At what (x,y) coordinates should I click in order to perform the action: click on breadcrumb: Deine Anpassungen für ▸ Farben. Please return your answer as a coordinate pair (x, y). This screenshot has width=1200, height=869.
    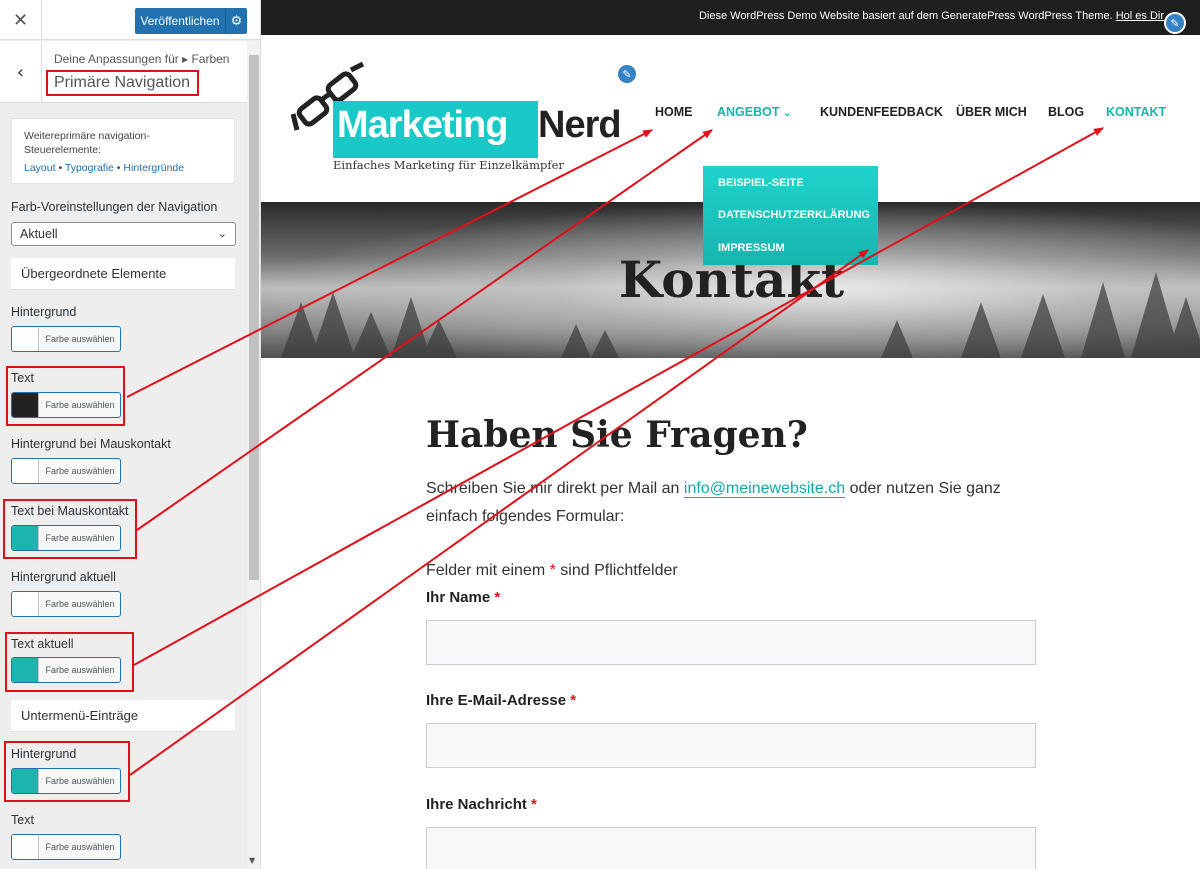
    Looking at the image, I should click on (142, 59).